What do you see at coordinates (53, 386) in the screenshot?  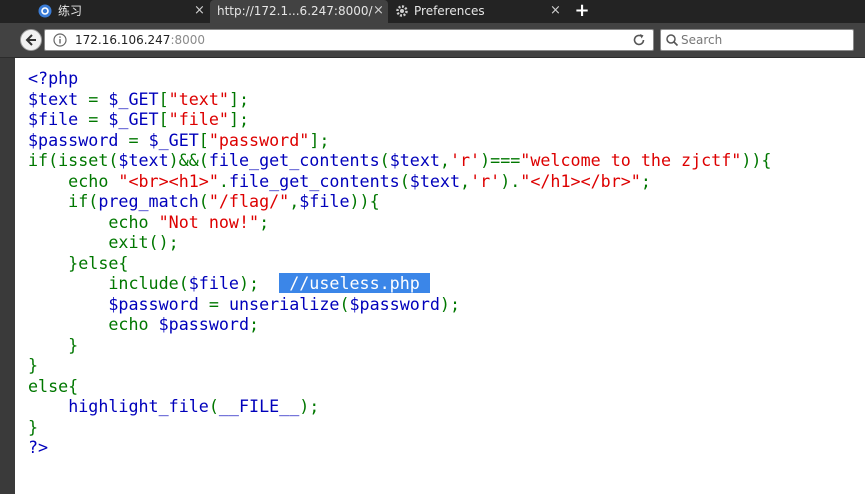 I see `code-line: else{` at bounding box center [53, 386].